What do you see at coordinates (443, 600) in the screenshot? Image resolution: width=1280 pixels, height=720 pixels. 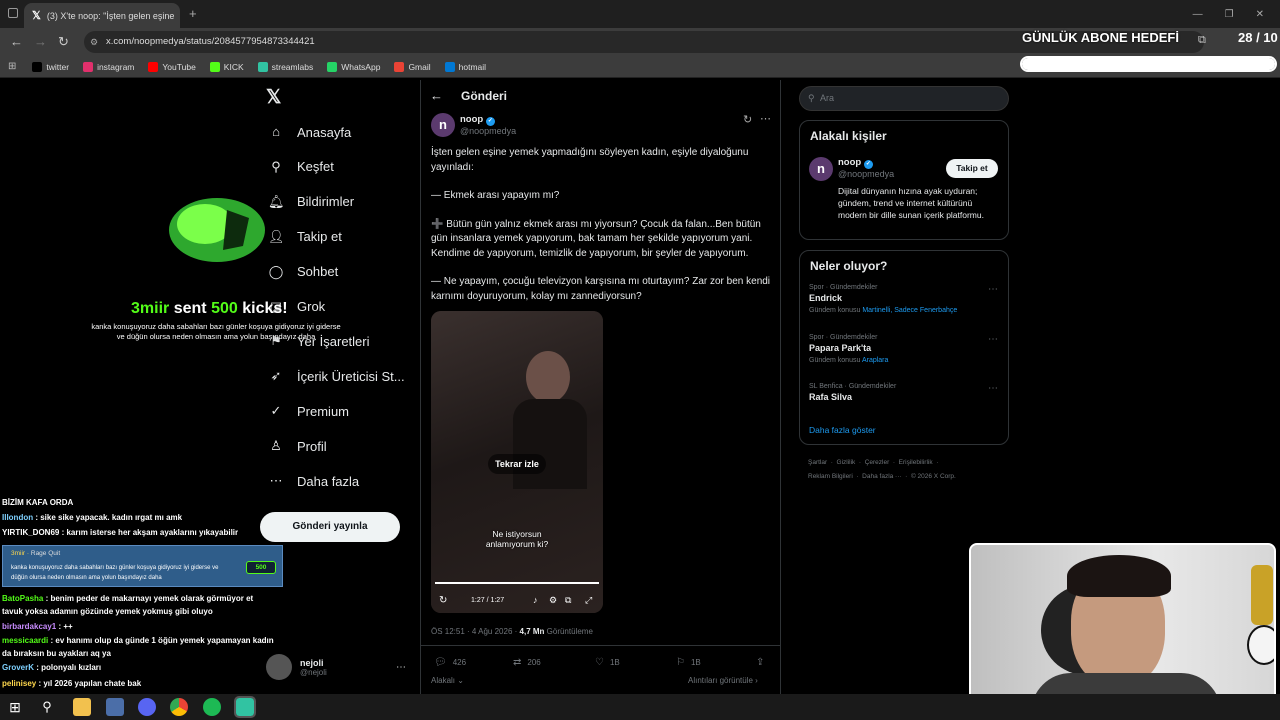 I see `replay-icon: ↻` at bounding box center [443, 600].